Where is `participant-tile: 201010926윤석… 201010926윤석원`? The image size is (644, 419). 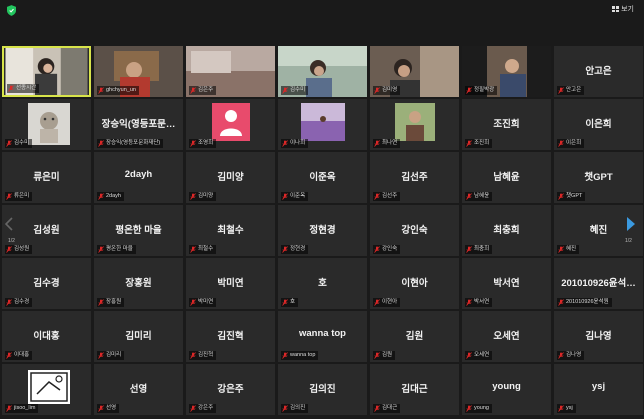 participant-tile: 201010926윤석… 201010926윤석원 is located at coordinates (598, 283).